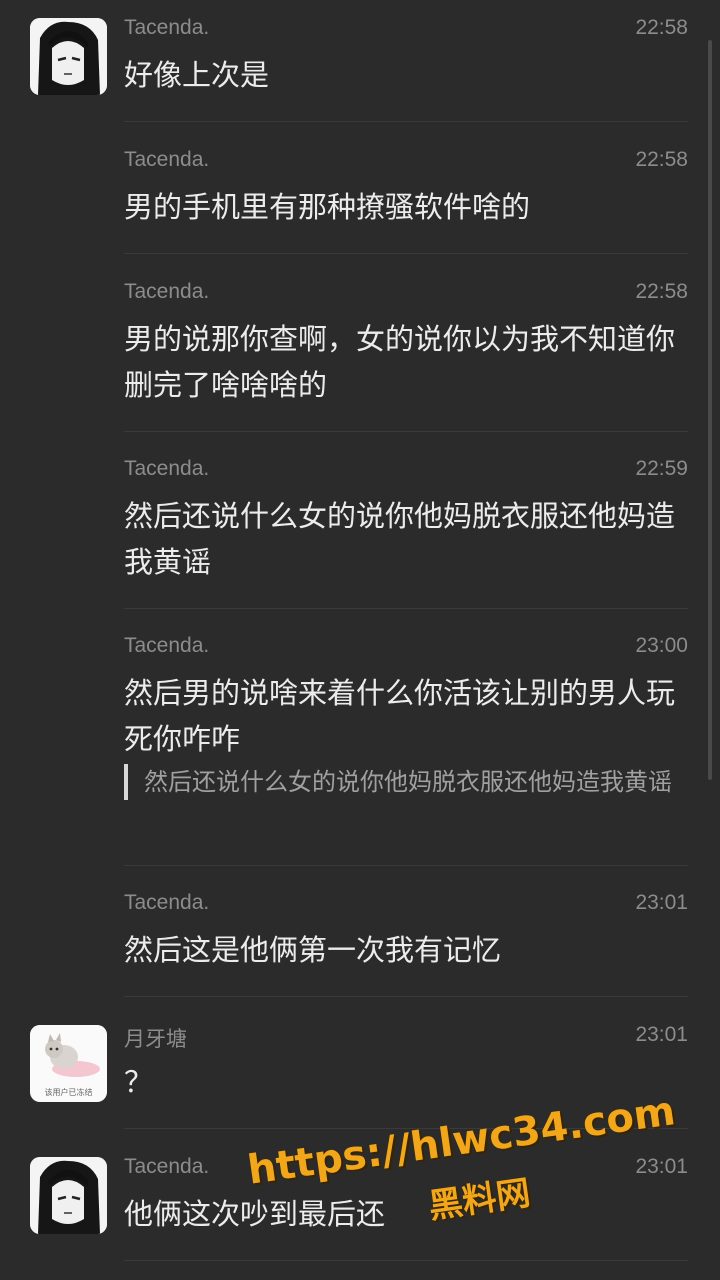  Describe the element at coordinates (155, 1039) in the screenshot. I see `sender-name: 月牙塘` at that location.